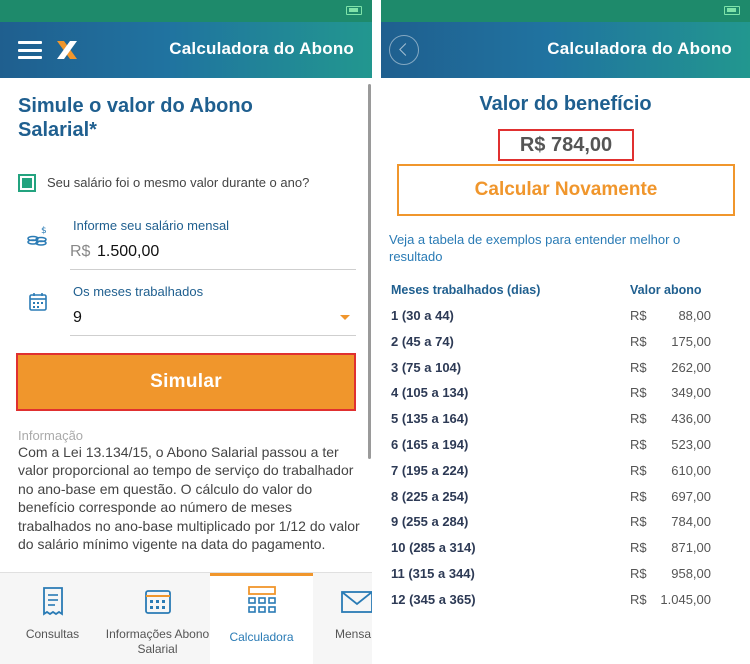  I want to click on row-value: 871,00, so click(691, 548).